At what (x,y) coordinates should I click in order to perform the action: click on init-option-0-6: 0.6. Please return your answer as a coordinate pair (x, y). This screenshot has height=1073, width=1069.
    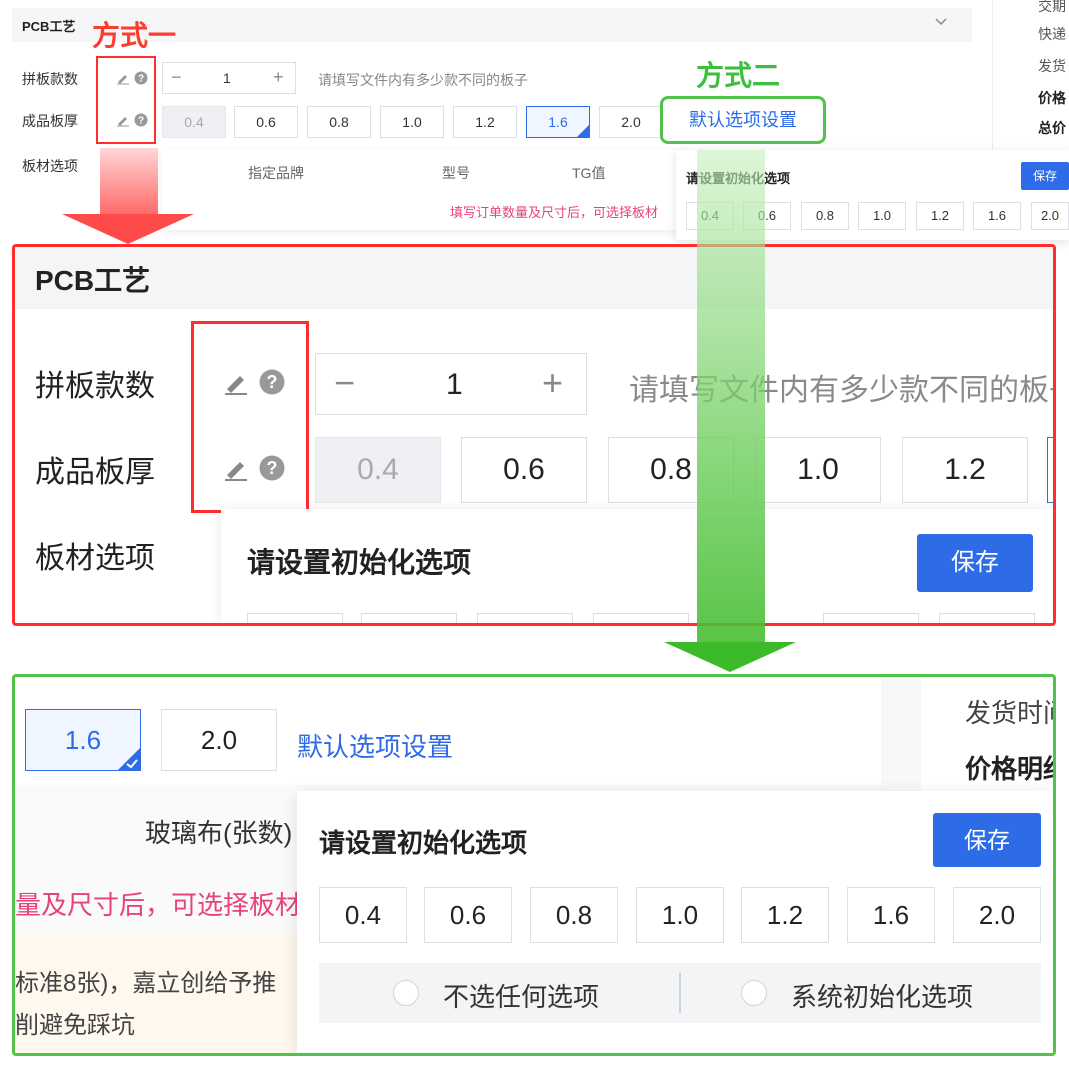
    Looking at the image, I should click on (468, 915).